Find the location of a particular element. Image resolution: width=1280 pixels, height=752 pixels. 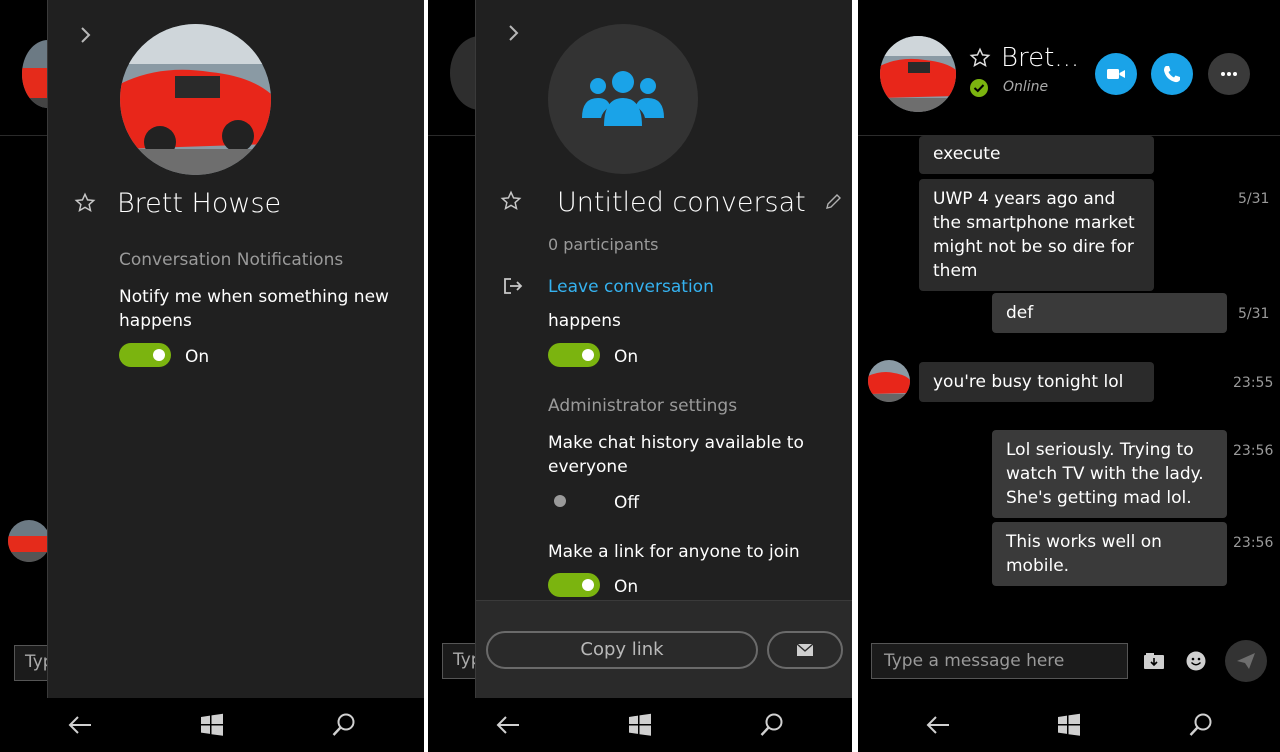

chat-history-description: Make chat history available to everyone is located at coordinates (676, 455).